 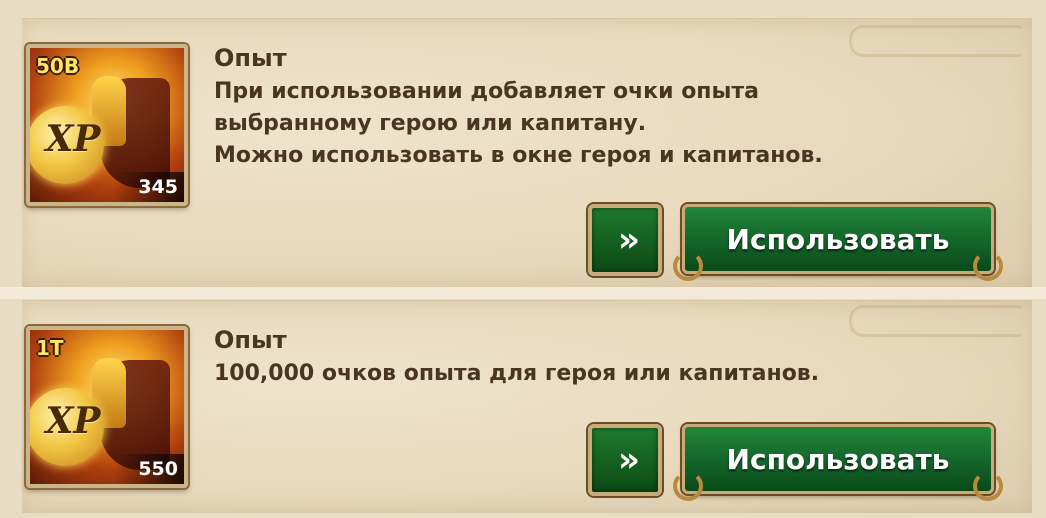 What do you see at coordinates (58, 66) in the screenshot?
I see `tier-badge: 50B` at bounding box center [58, 66].